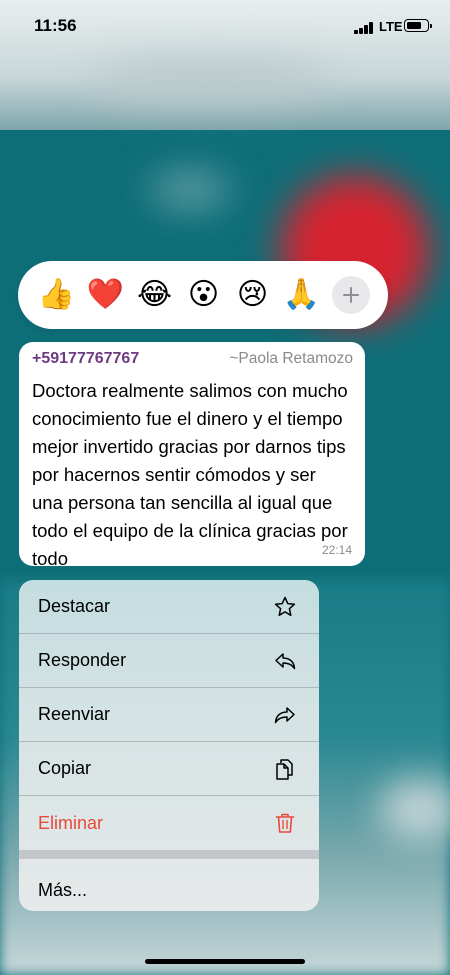 Image resolution: width=450 pixels, height=975 pixels. Describe the element at coordinates (169, 607) in the screenshot. I see `menu-item-destacar: Destacar` at that location.